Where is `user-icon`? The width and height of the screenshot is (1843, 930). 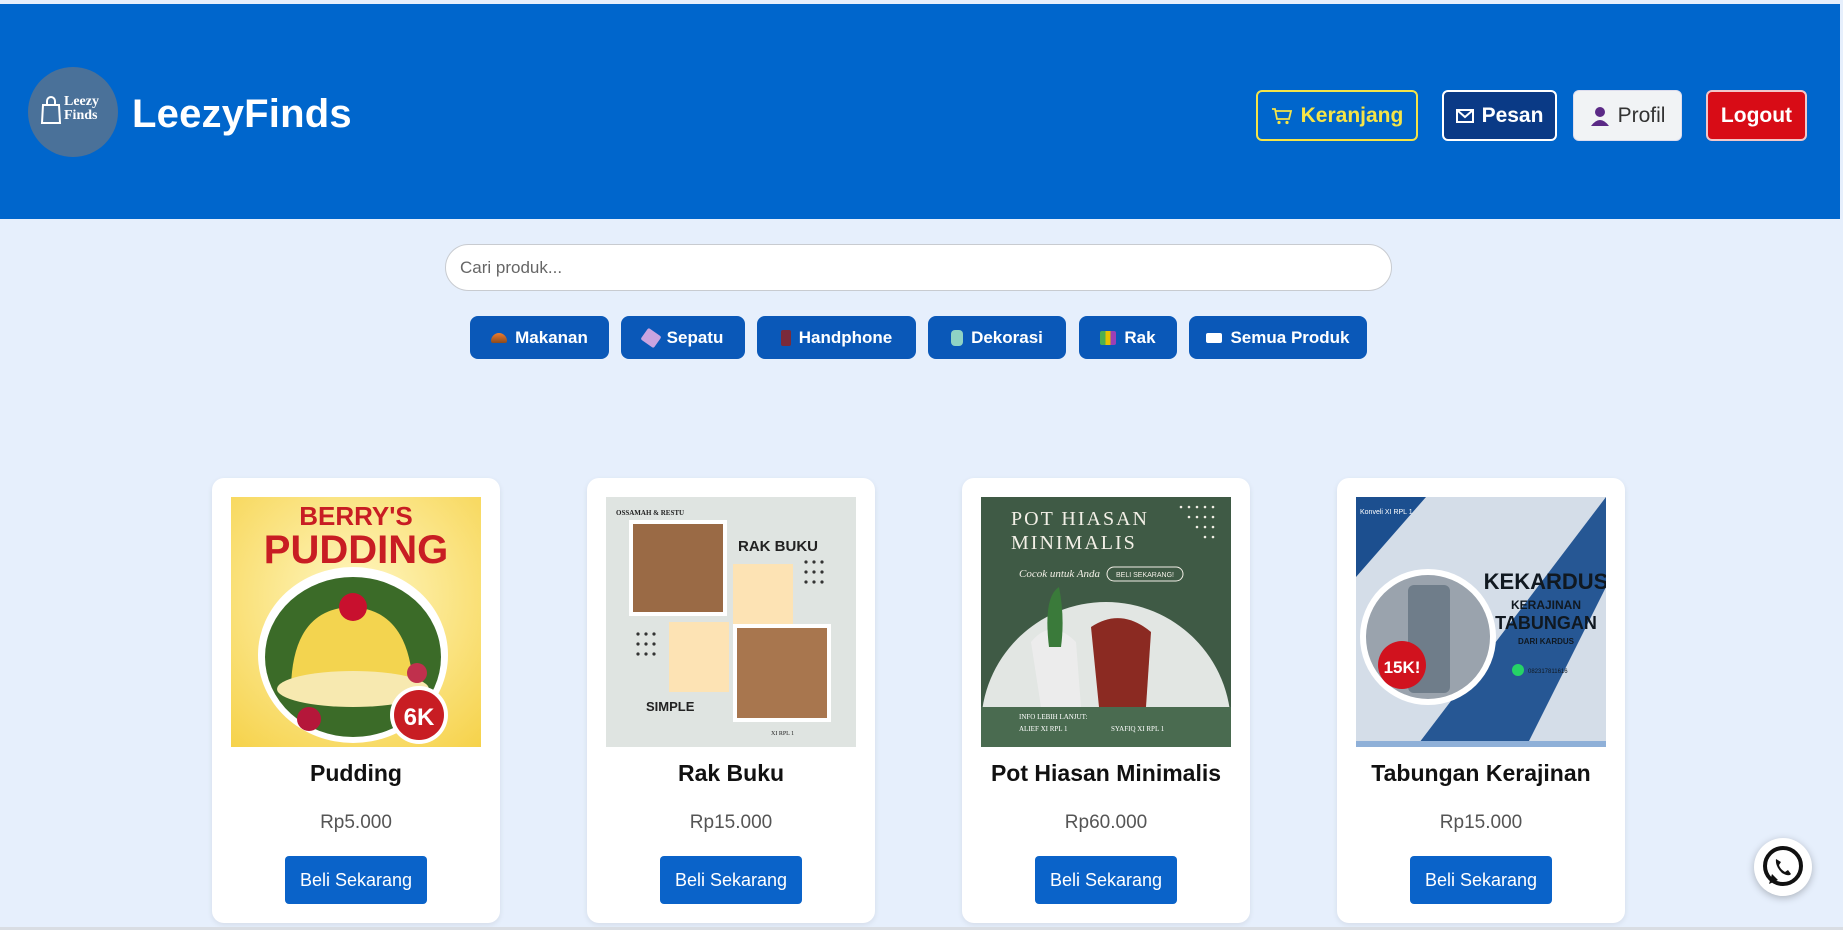 user-icon is located at coordinates (1599, 116).